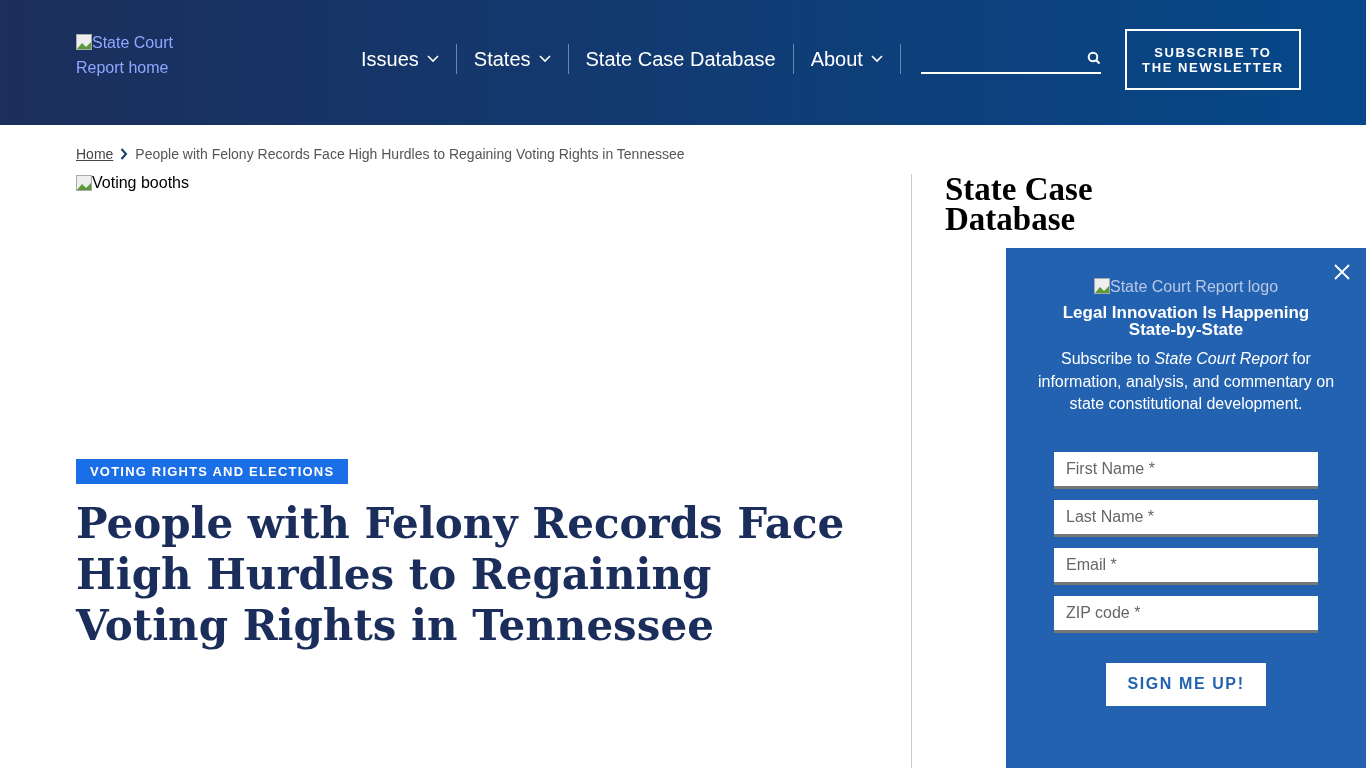 Image resolution: width=1366 pixels, height=768 pixels. What do you see at coordinates (410, 154) in the screenshot?
I see `breadcrumb-current: People with Felony Records Face High Hurdles to Regaining Voting Rights in Tennessee` at bounding box center [410, 154].